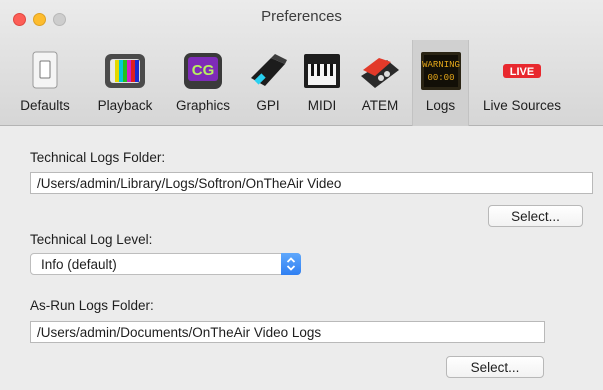 This screenshot has height=390, width=603. I want to click on chevron-updown-icon, so click(291, 264).